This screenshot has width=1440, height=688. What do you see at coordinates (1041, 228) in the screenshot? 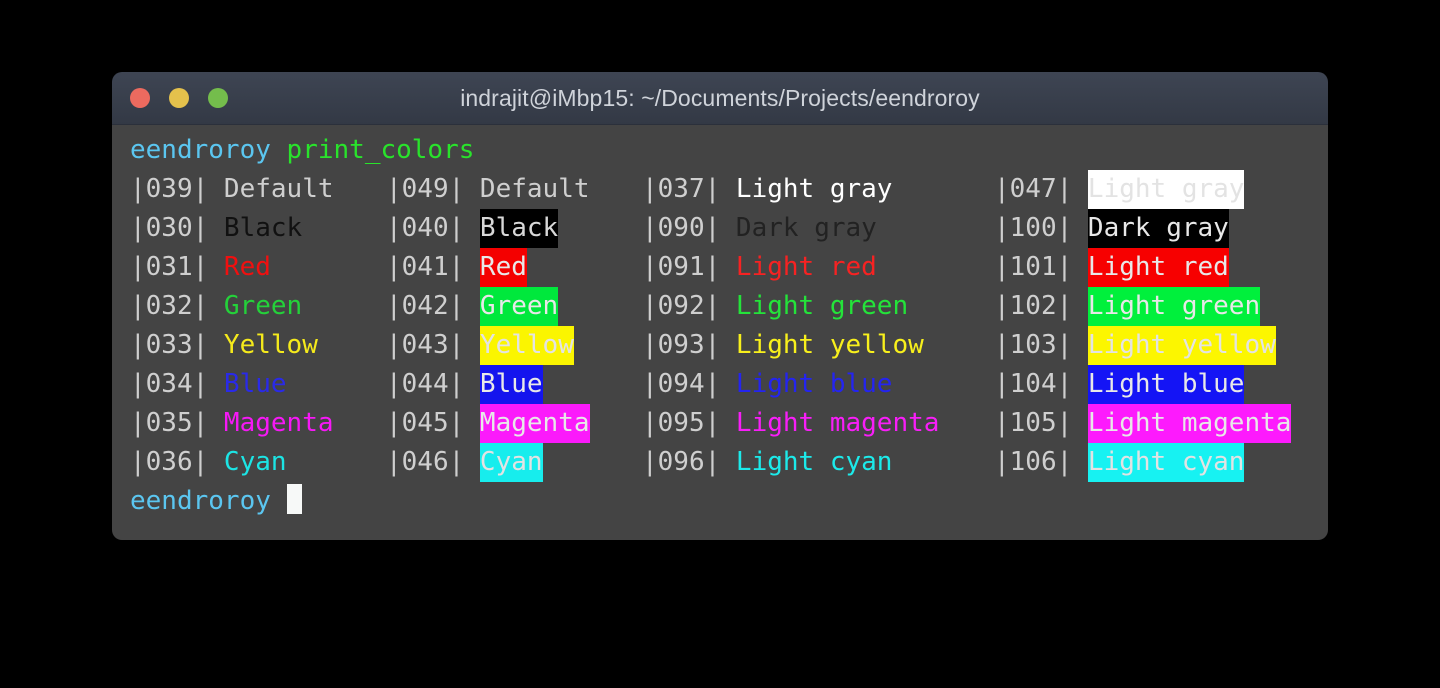
I see `color-code: |100|` at bounding box center [1041, 228].